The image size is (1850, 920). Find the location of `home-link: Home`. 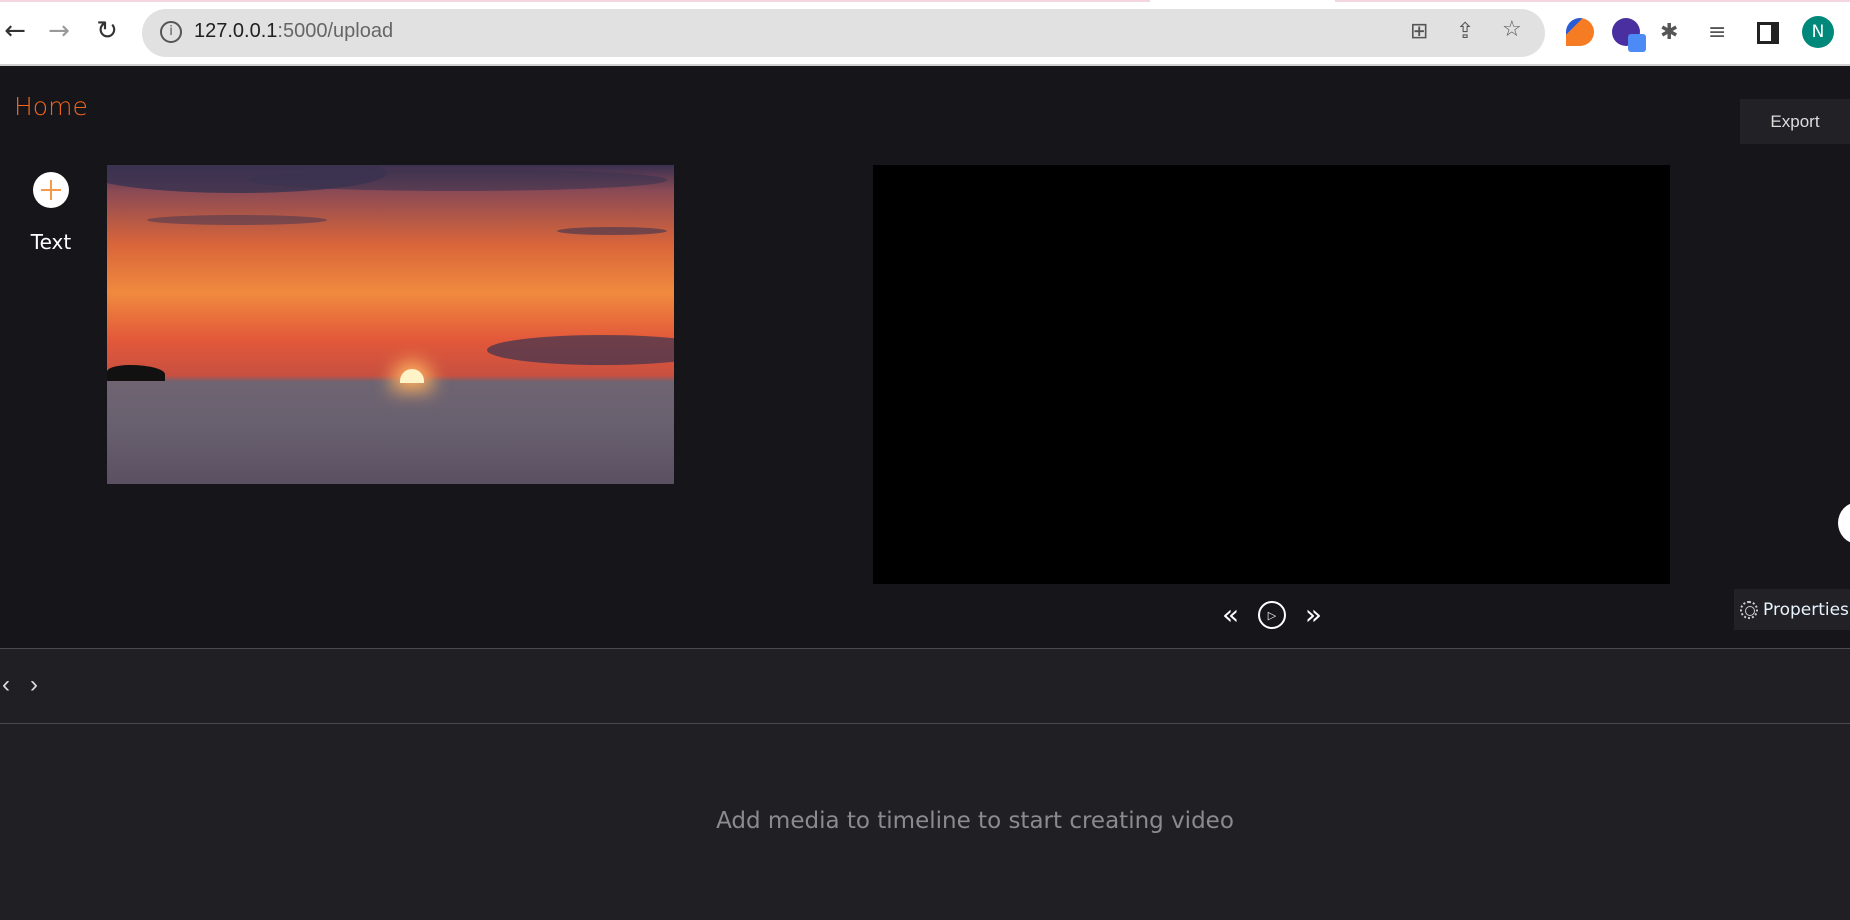

home-link: Home is located at coordinates (51, 106).